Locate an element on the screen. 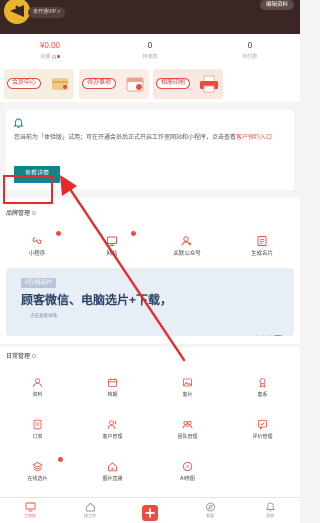 The width and height of the screenshot is (320, 523). daily-item-package: 套系 is located at coordinates (262, 388).